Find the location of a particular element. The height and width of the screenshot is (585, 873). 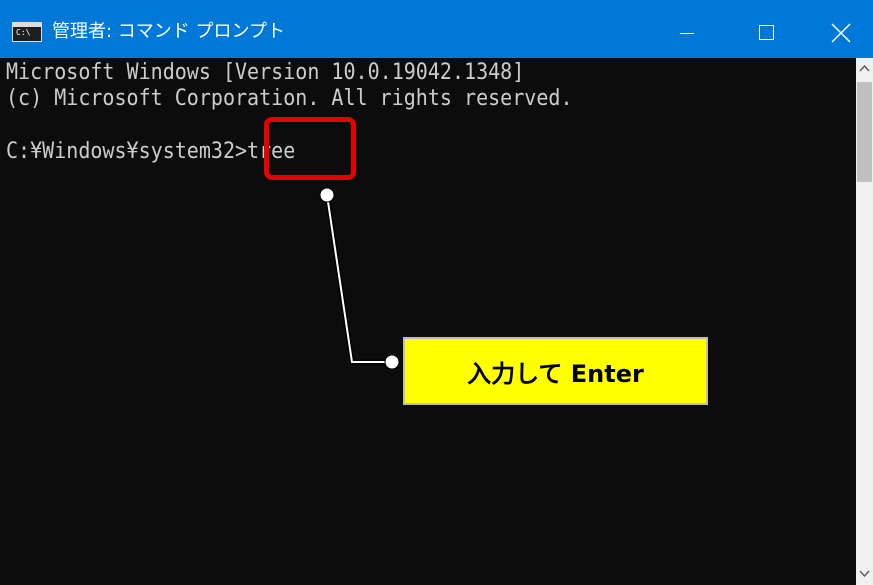

console-icon-label: C:\ is located at coordinates (23, 32).